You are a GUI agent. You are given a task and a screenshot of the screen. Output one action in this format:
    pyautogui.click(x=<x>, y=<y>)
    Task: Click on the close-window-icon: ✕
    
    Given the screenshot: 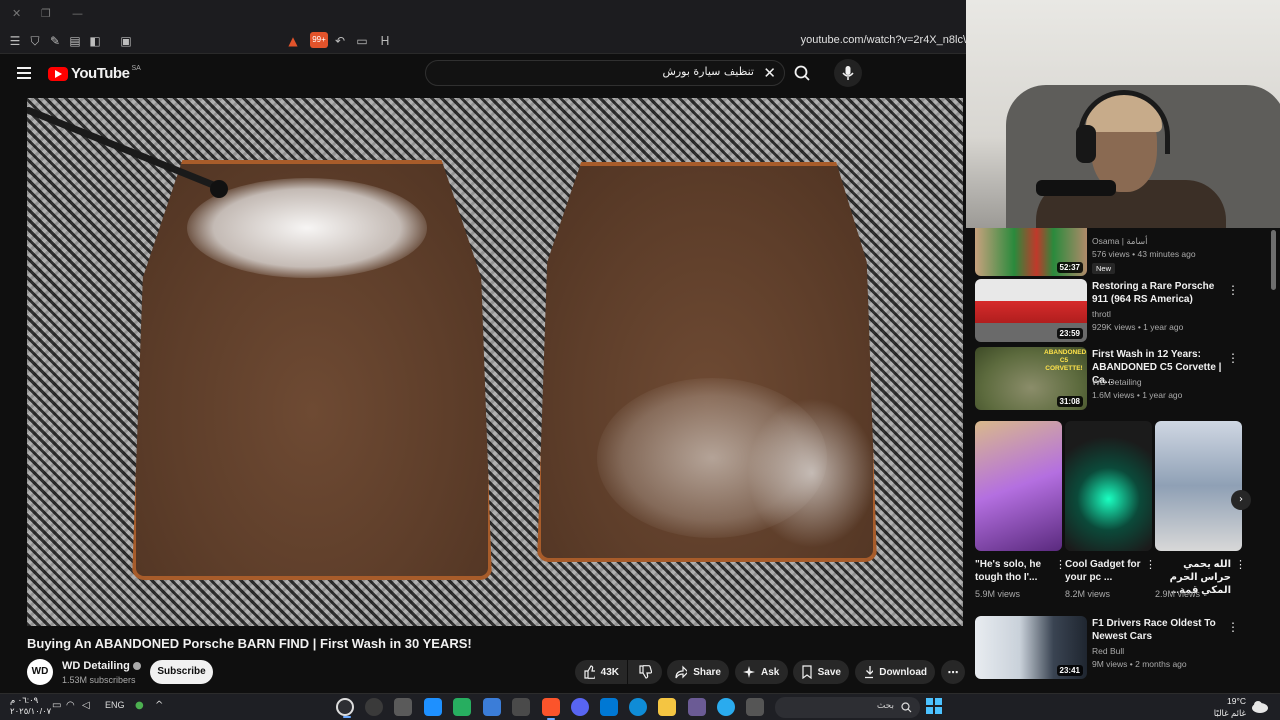 What is the action you would take?
    pyautogui.click(x=16, y=13)
    